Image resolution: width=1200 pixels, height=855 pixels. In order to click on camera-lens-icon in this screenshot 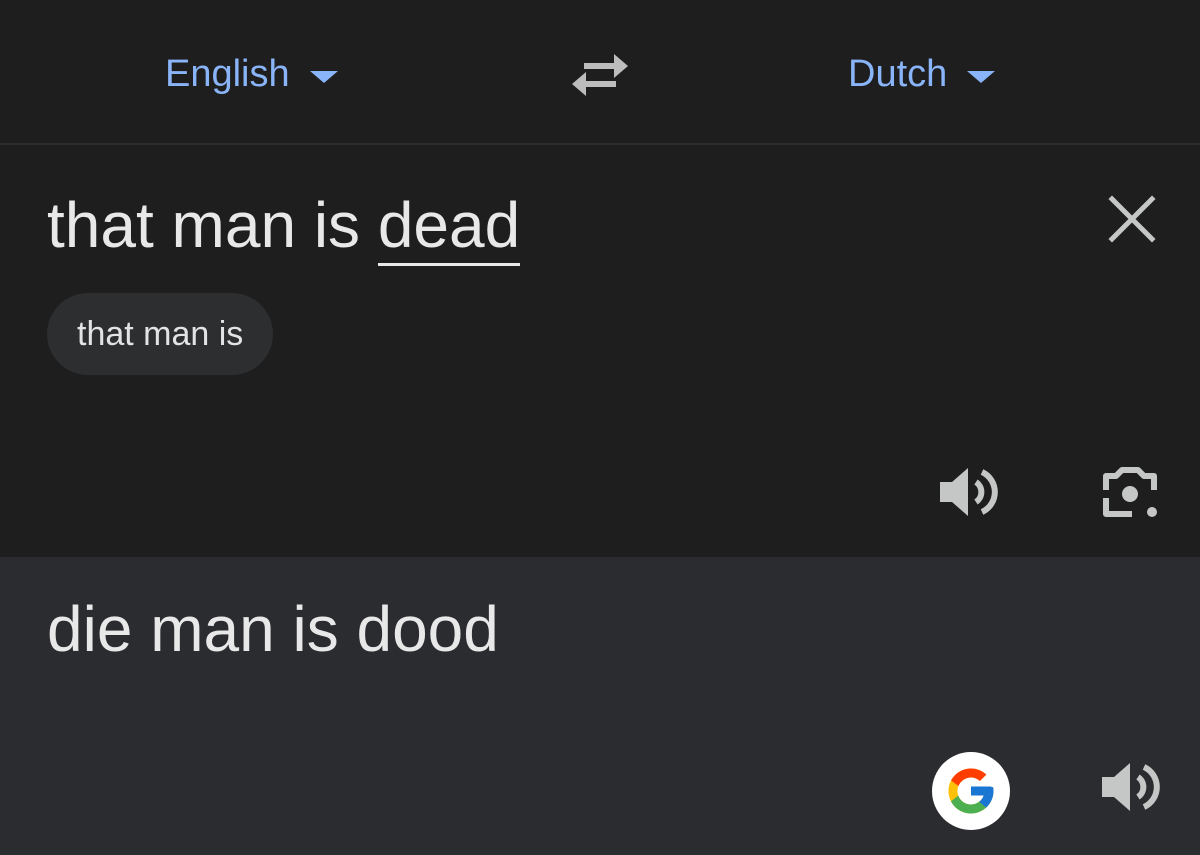, I will do `click(1130, 492)`.